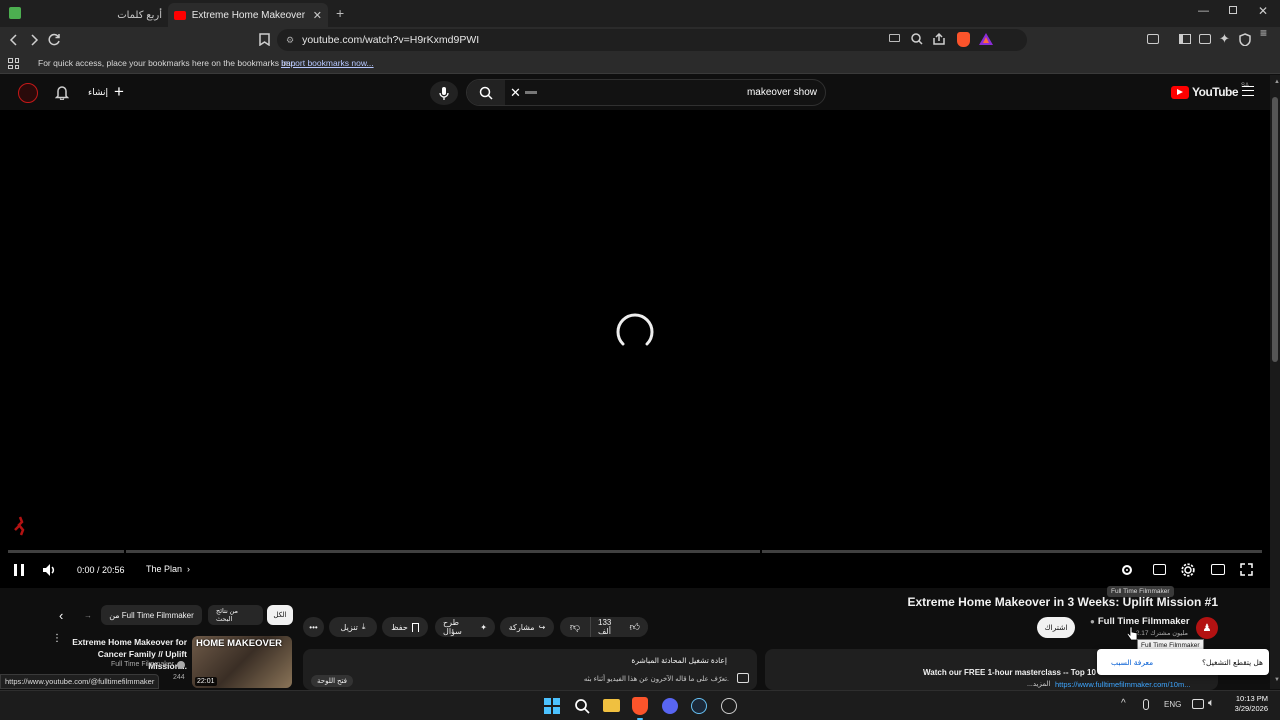  What do you see at coordinates (239, 643) in the screenshot?
I see `thumbnail-text: HOME MAKEOVER` at bounding box center [239, 643].